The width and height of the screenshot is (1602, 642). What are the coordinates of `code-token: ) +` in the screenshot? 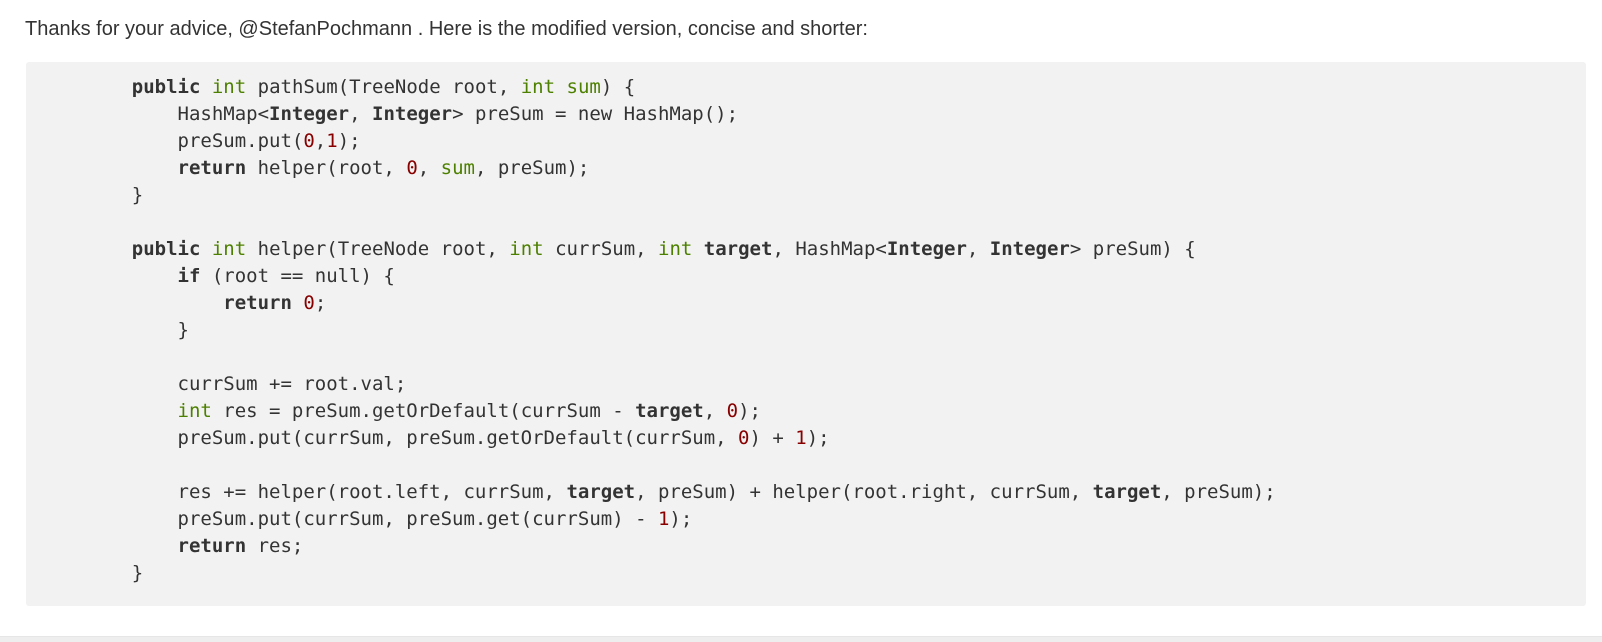 It's located at (772, 438).